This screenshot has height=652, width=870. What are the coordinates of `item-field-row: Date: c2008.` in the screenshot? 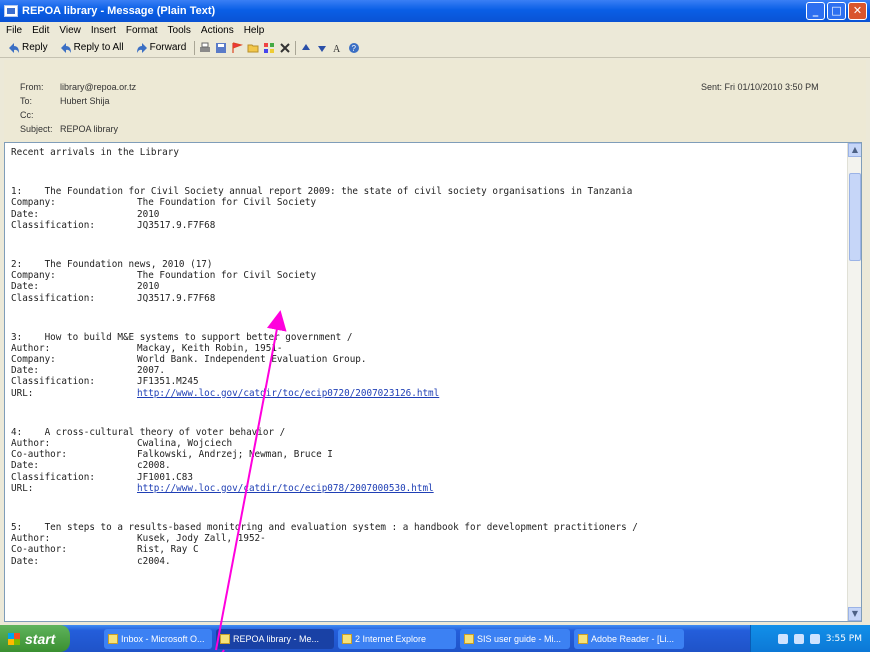 It's located at (431, 465).